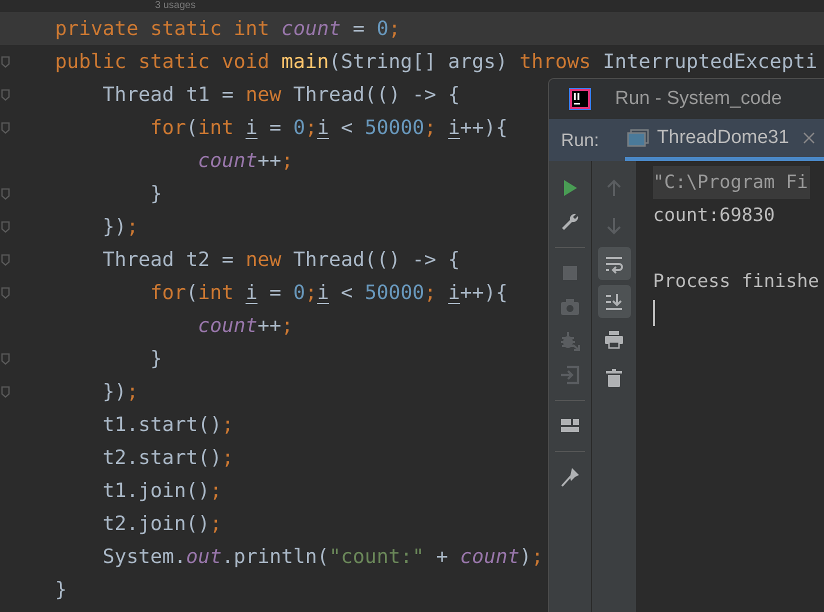 The image size is (824, 612). Describe the element at coordinates (168, 425) in the screenshot. I see `code-line: t1.start();` at that location.